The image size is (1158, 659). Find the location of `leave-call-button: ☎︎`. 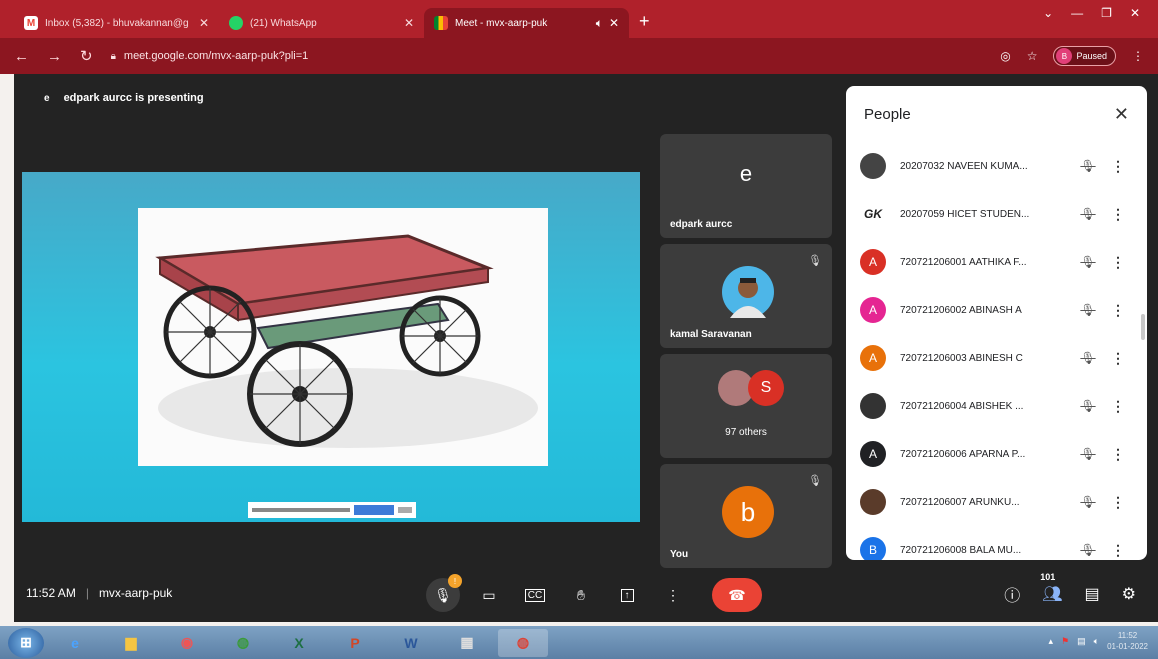

leave-call-button: ☎︎ is located at coordinates (737, 595).